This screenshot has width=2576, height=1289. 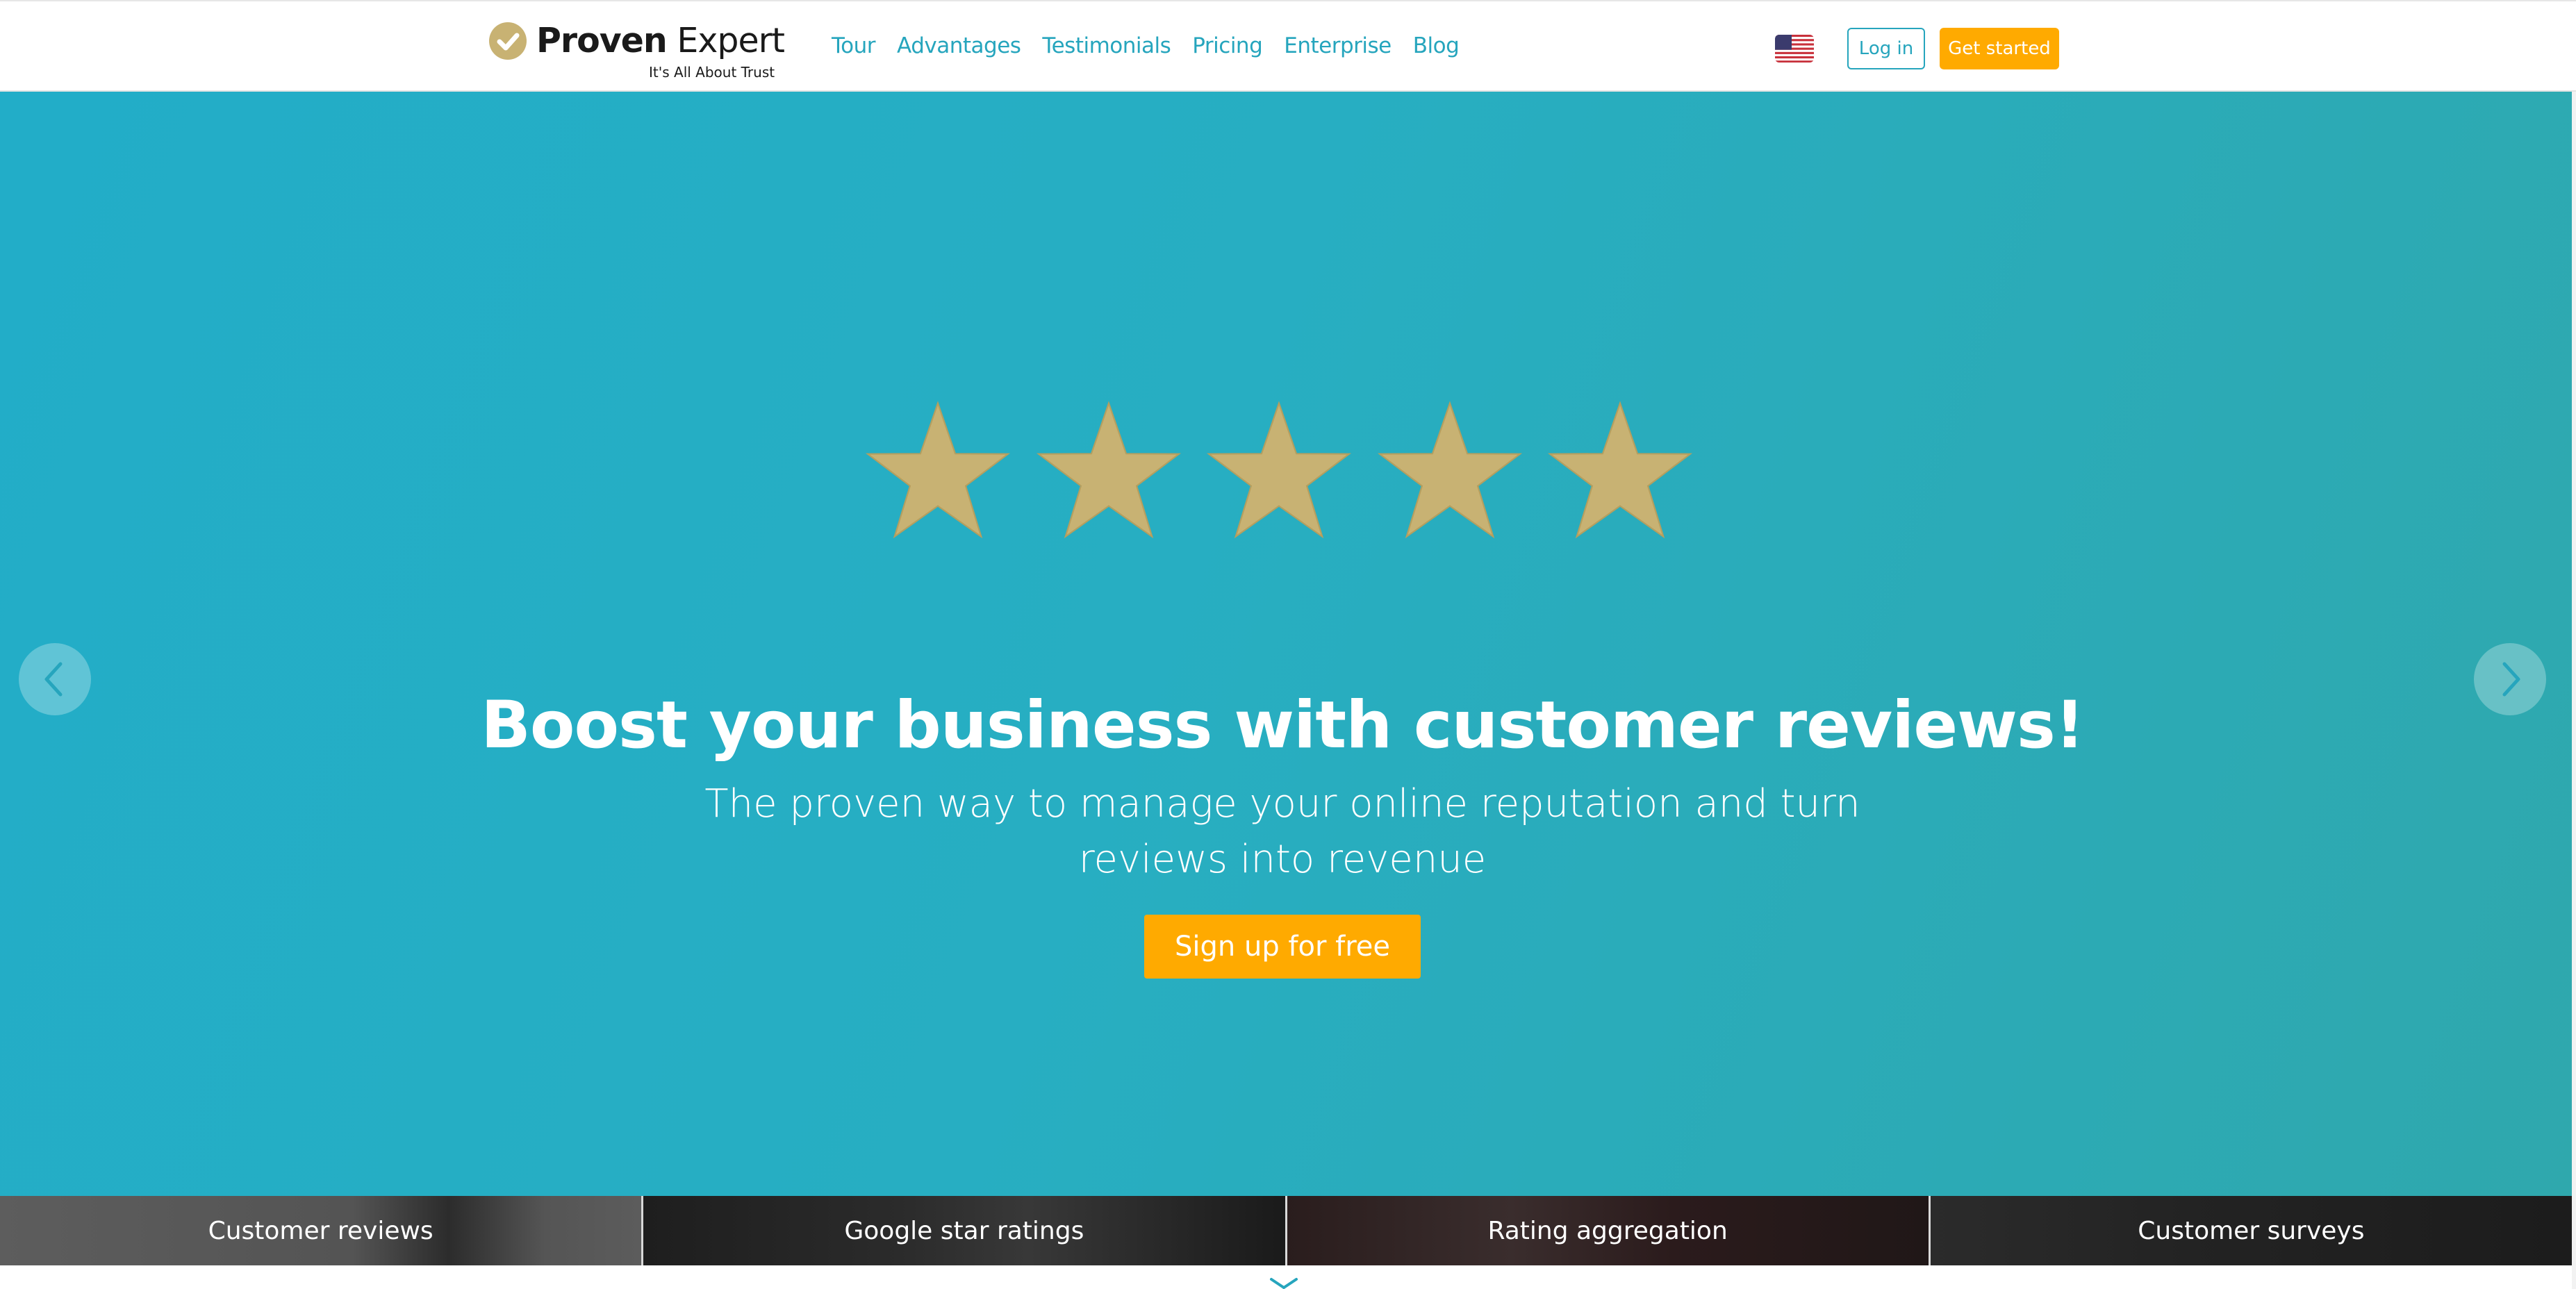 I want to click on carousel-prev-button, so click(x=55, y=679).